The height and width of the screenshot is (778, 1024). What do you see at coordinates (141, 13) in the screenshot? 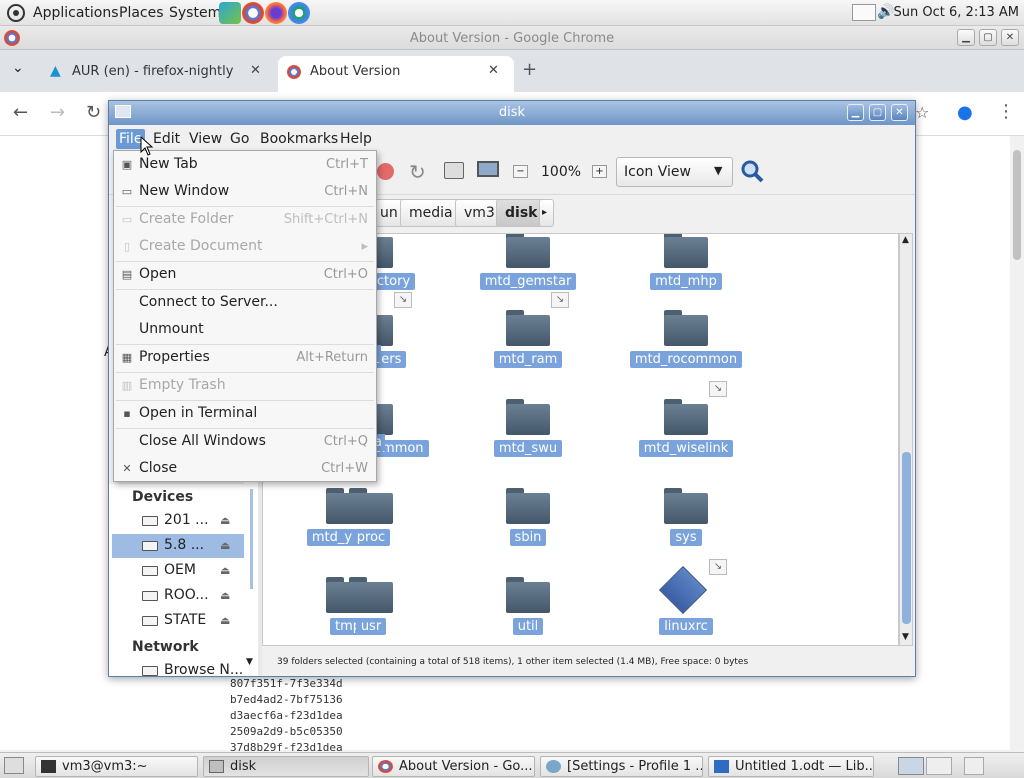
I see `places-menu: Places` at bounding box center [141, 13].